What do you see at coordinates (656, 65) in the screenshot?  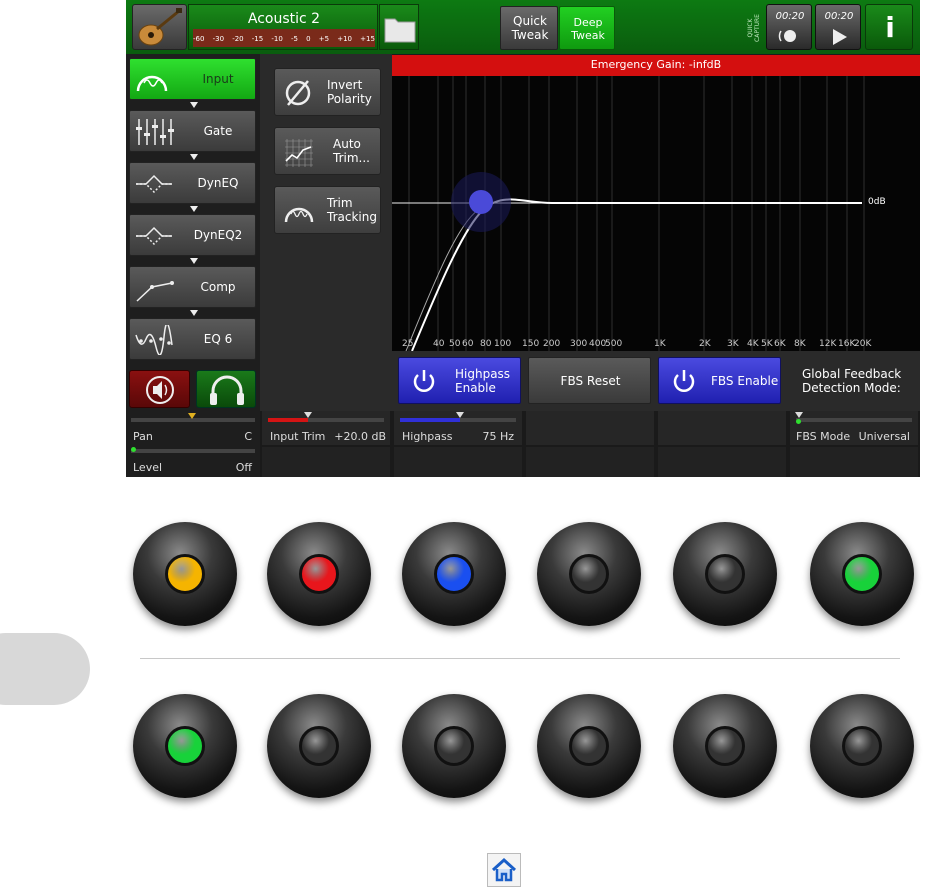 I see `emergency-gain-banner: Emergency Gain: -infdB` at bounding box center [656, 65].